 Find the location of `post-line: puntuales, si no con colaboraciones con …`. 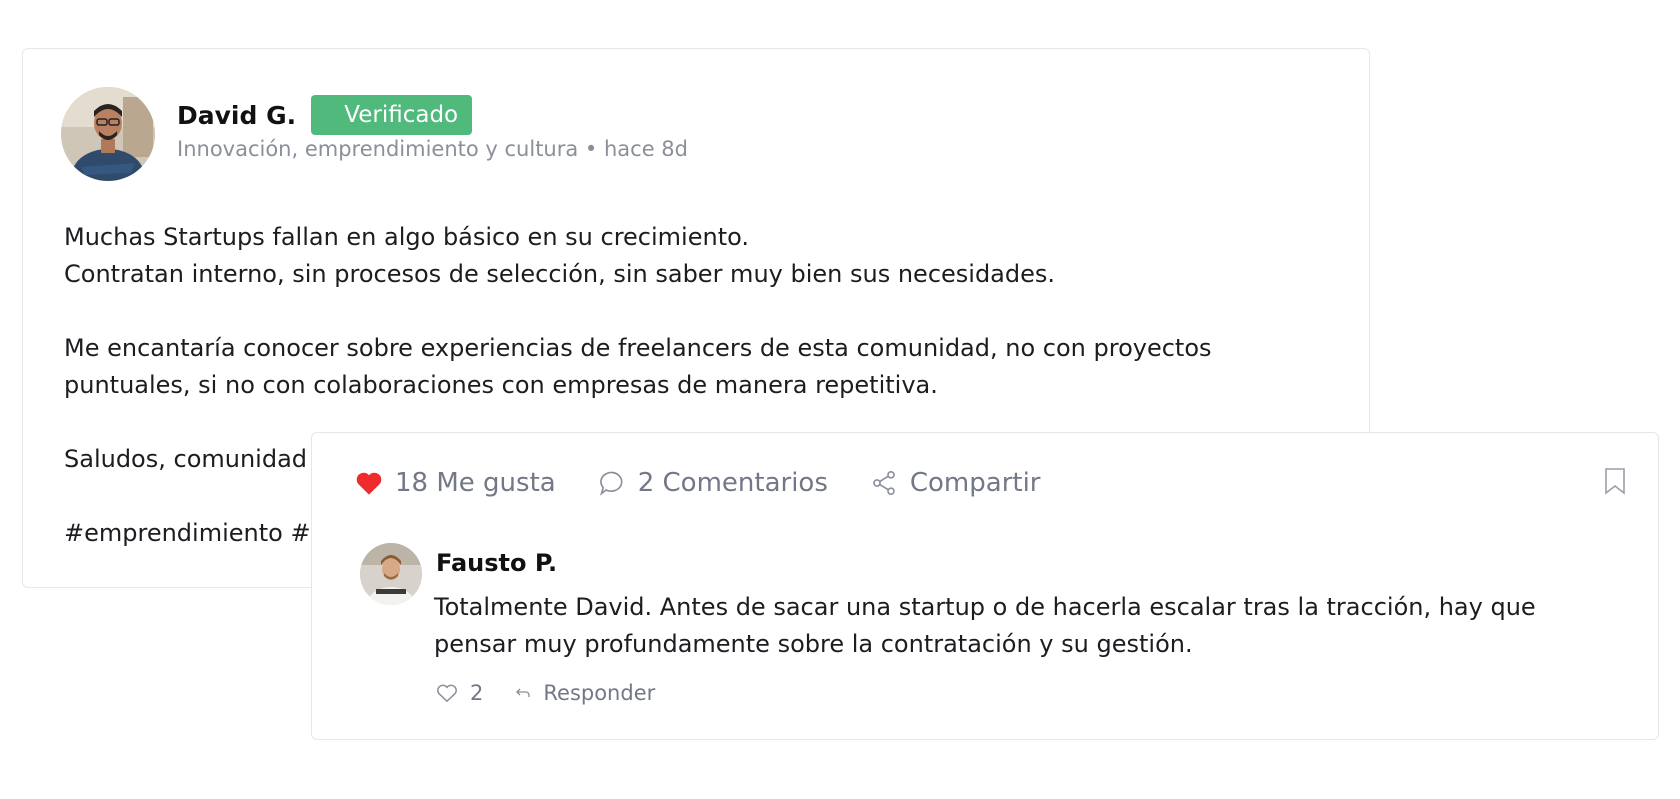

post-line: puntuales, si no con colaboraciones con … is located at coordinates (501, 385).